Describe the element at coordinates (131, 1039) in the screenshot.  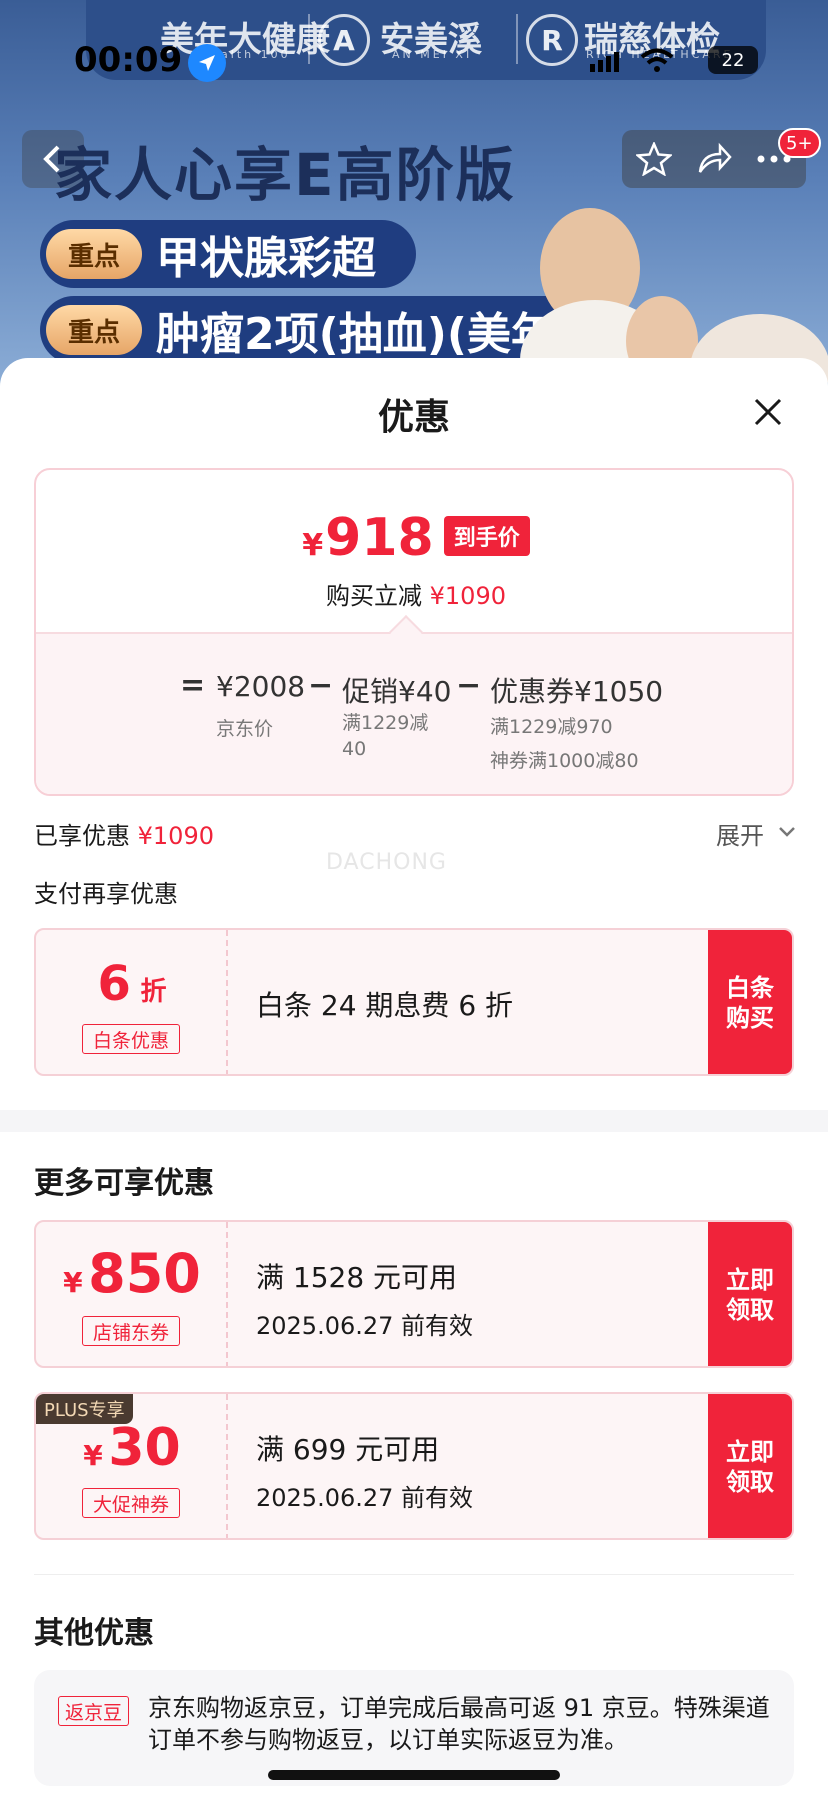
I see `coupon-tag: 白条优惠` at that location.